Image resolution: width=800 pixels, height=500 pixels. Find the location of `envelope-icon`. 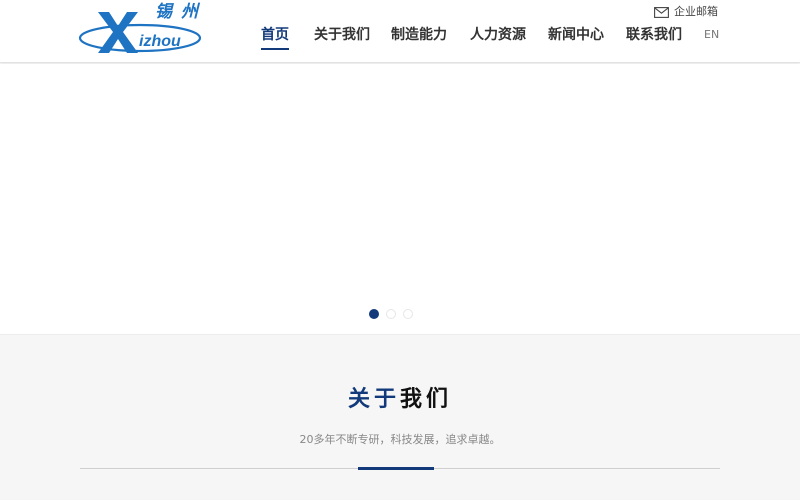

envelope-icon is located at coordinates (661, 12).